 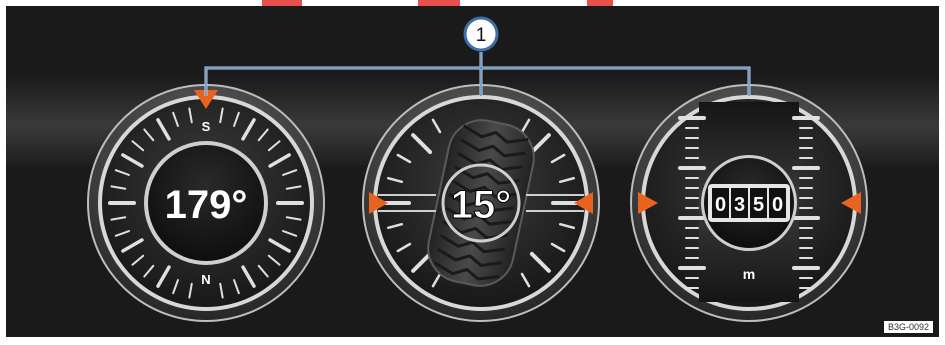 What do you see at coordinates (749, 274) in the screenshot?
I see `altitude-unit: m` at bounding box center [749, 274].